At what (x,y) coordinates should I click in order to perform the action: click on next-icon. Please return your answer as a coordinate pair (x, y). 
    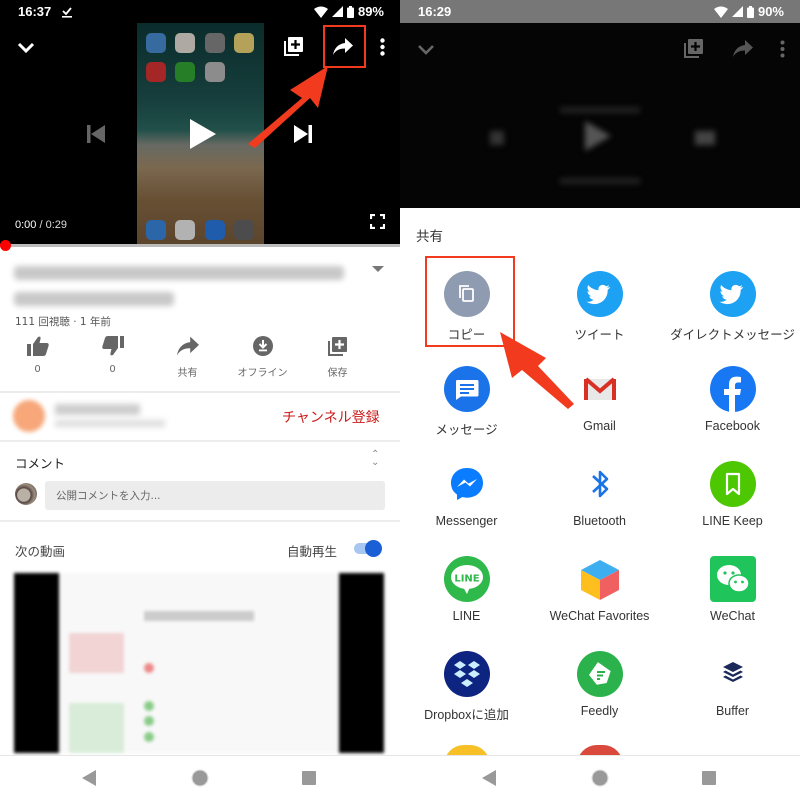
    Looking at the image, I should click on (303, 136).